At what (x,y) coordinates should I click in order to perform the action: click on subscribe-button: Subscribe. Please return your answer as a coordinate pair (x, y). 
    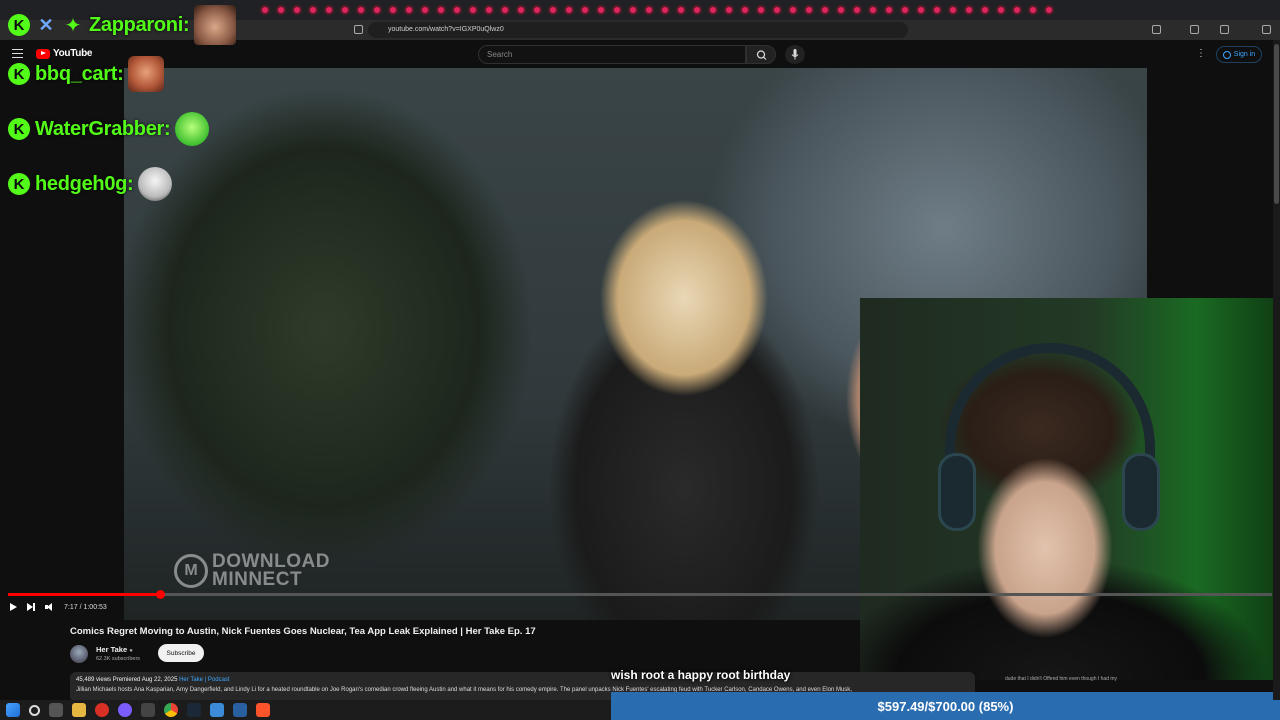
    Looking at the image, I should click on (181, 653).